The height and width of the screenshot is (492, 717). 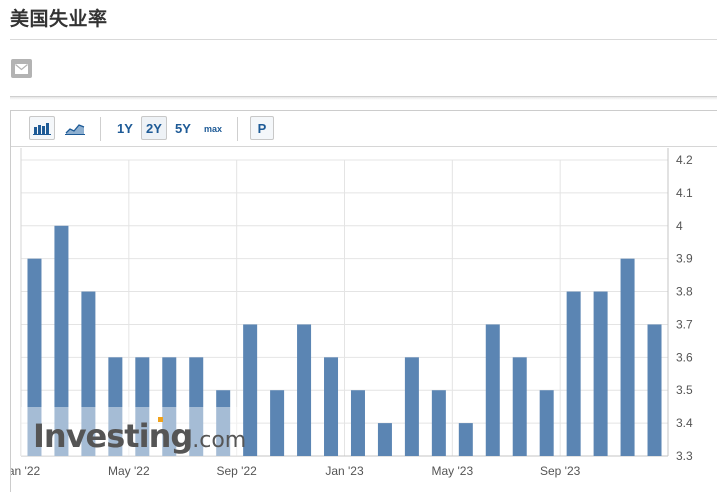 I want to click on y-tick-label: 3.8, so click(x=684, y=292).